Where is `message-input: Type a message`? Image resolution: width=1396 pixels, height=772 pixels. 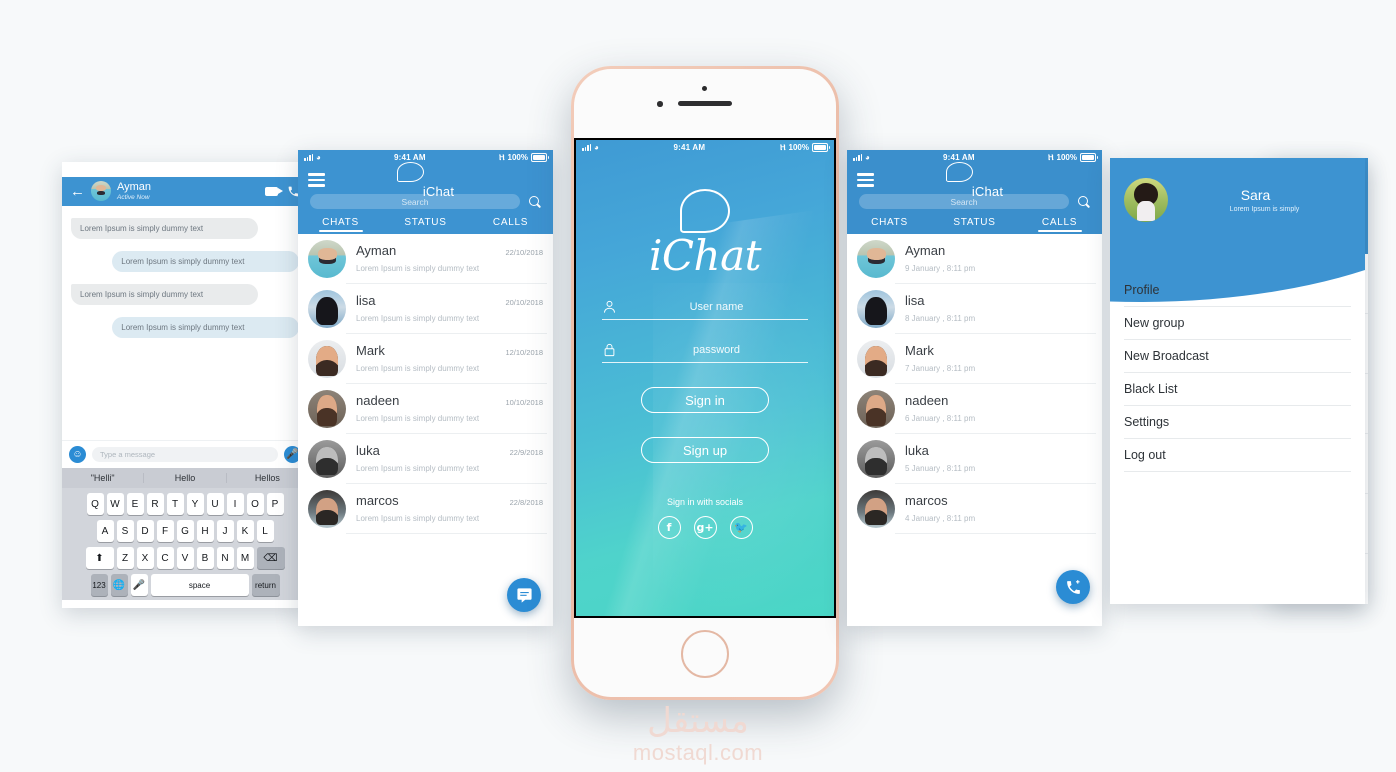
message-input: Type a message is located at coordinates (185, 454).